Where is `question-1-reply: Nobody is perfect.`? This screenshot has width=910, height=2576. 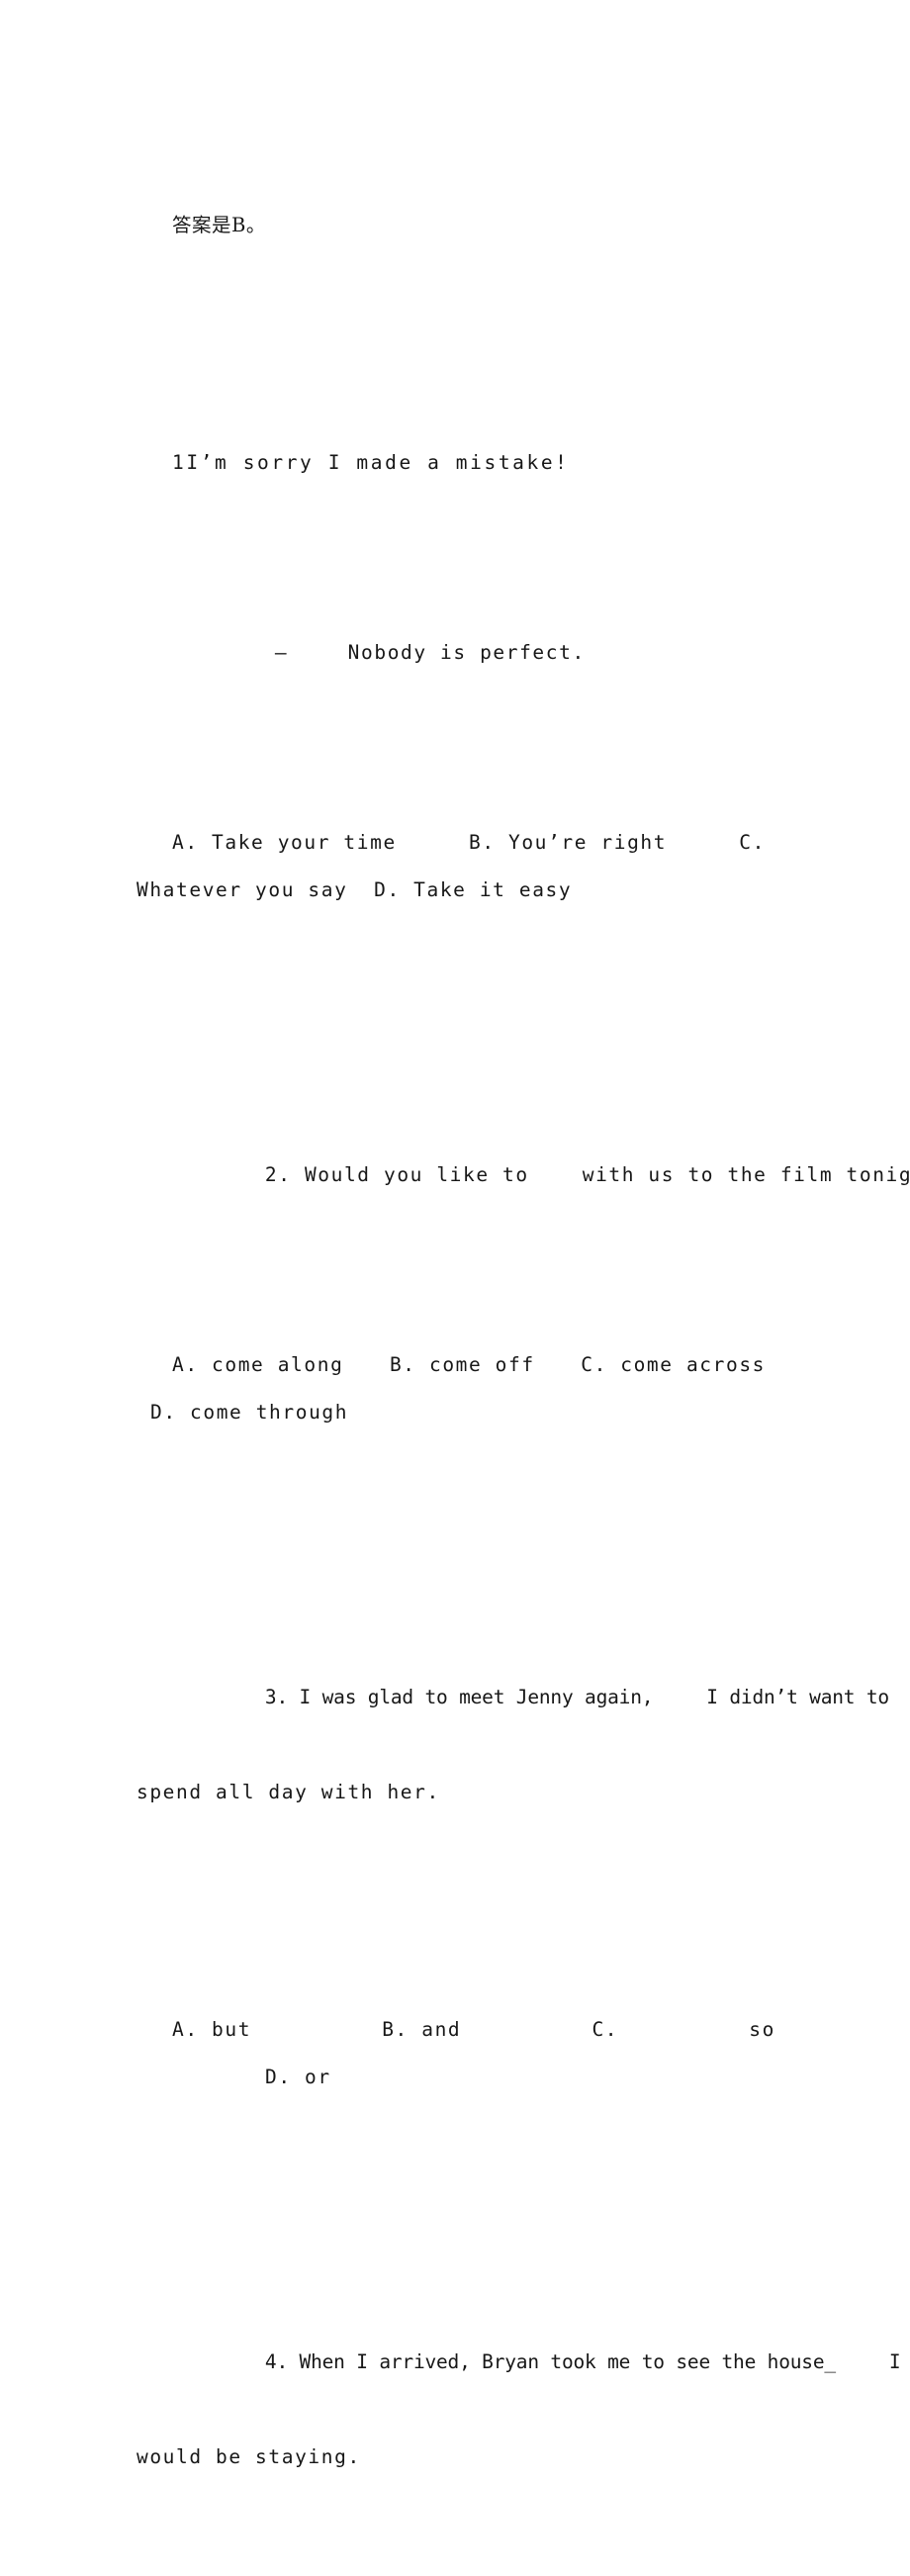 question-1-reply: Nobody is perfect. is located at coordinates (466, 652).